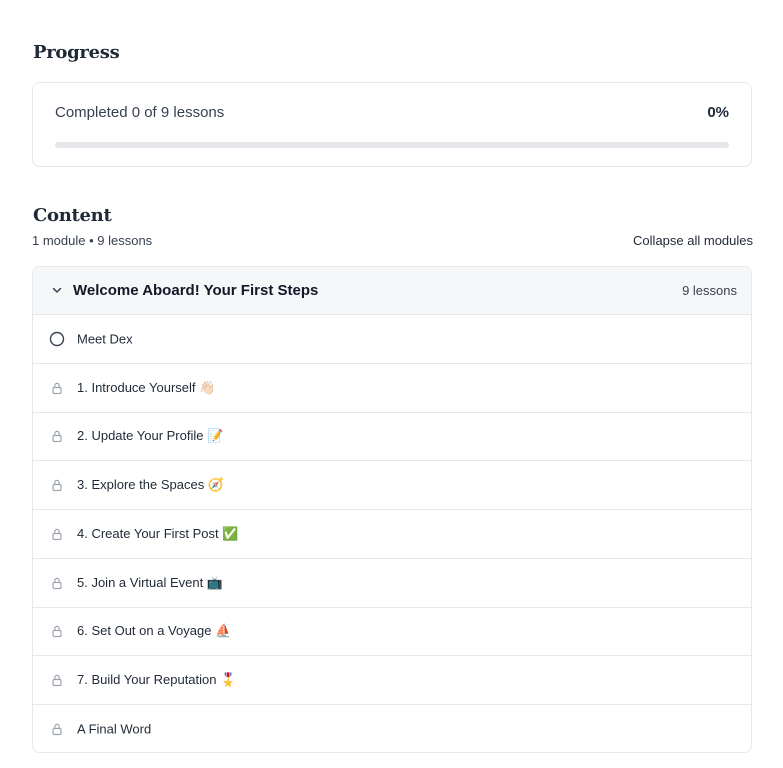 The width and height of the screenshot is (783, 768). I want to click on lesson-item: 2. Update Your Profile 📝, so click(392, 437).